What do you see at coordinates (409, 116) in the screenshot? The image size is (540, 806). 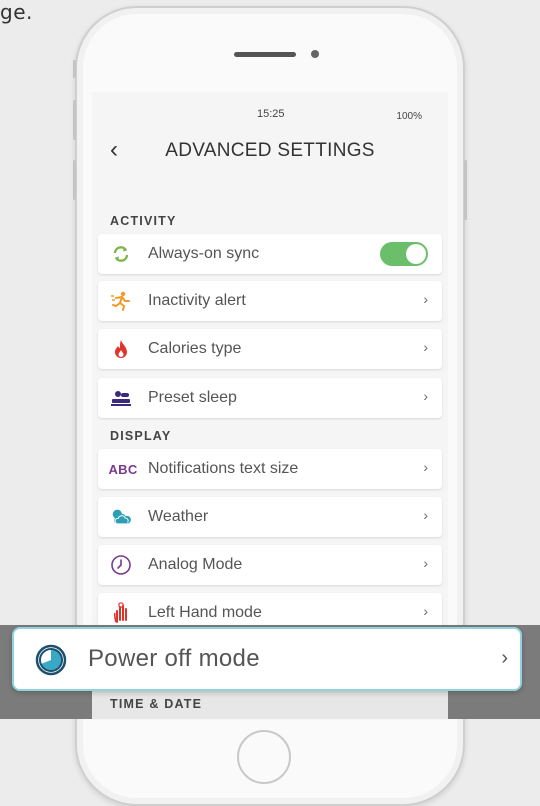 I see `battery-level: 100%` at bounding box center [409, 116].